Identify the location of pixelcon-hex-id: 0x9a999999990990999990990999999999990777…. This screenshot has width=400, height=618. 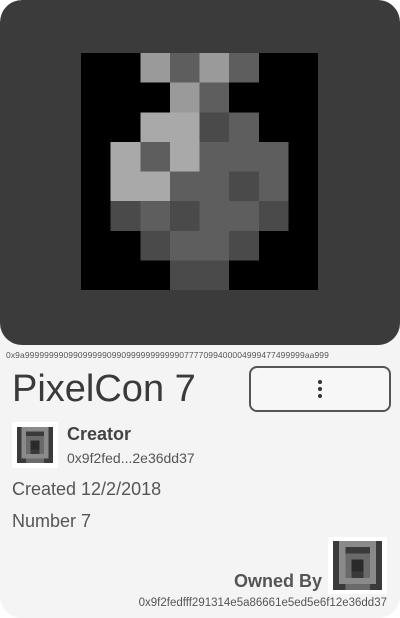
(167, 355).